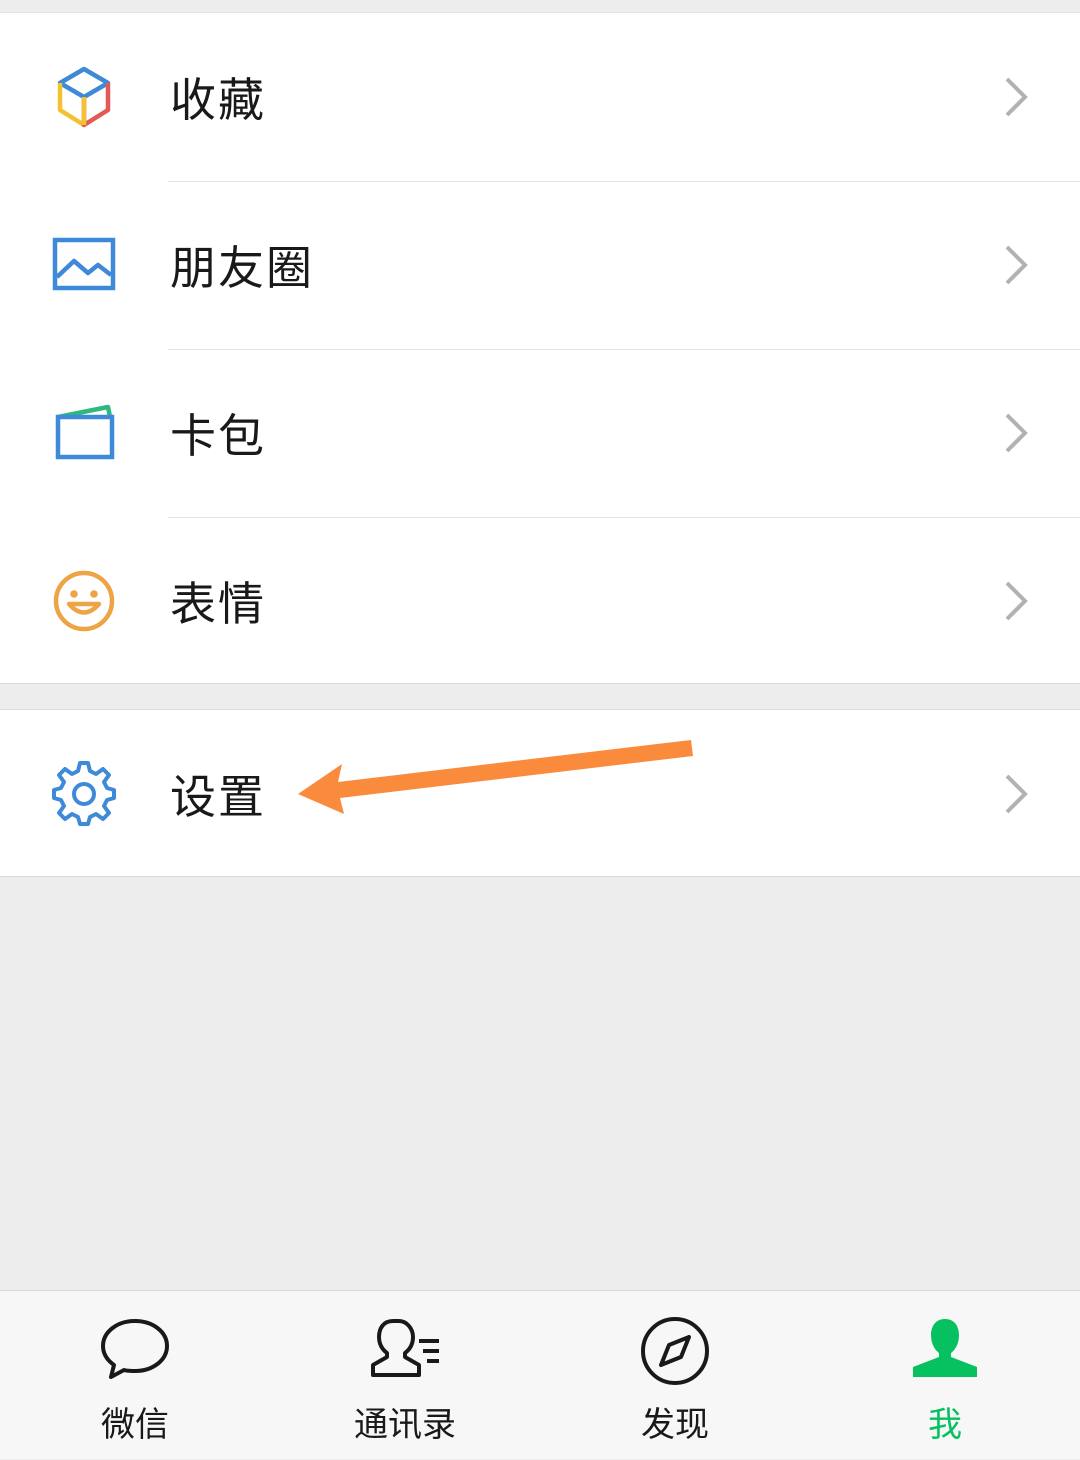 The height and width of the screenshot is (1460, 1080). Describe the element at coordinates (242, 268) in the screenshot. I see `menu-item-label: 朋友圈` at that location.